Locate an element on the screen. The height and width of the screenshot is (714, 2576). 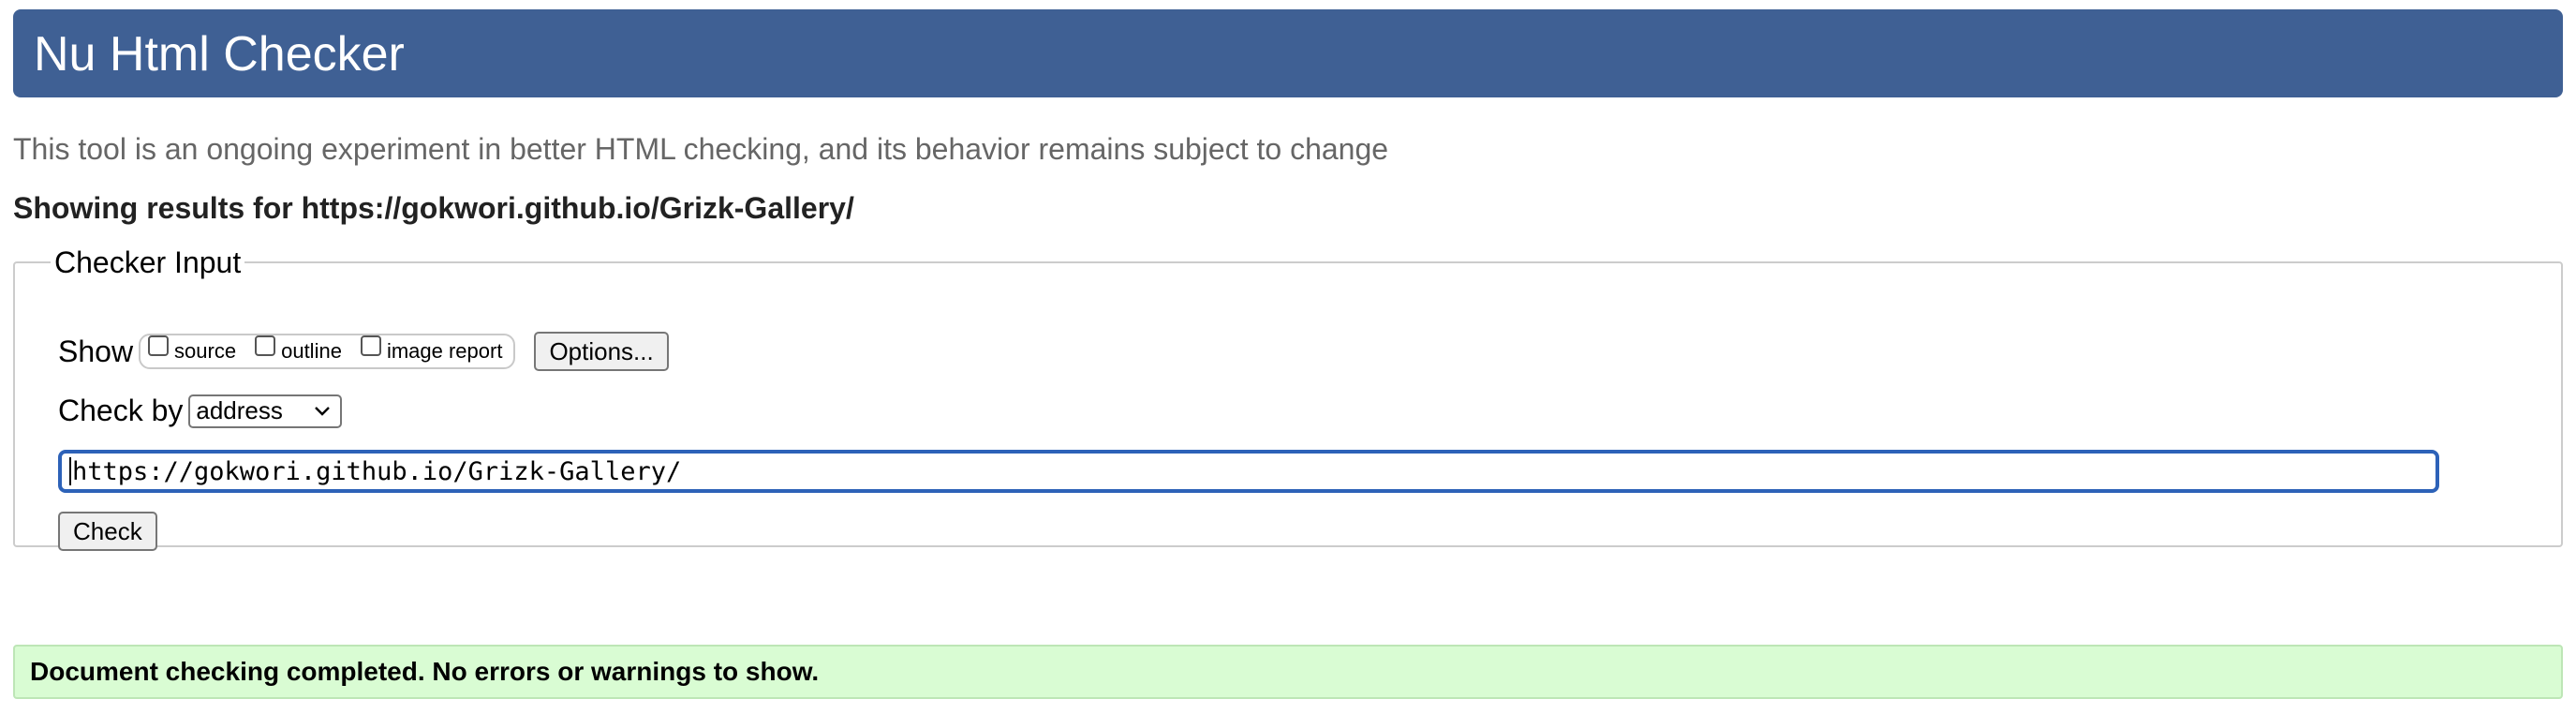
url-input: https://gokwori.github.io/Grizk-Gallery/ is located at coordinates (1248, 471).